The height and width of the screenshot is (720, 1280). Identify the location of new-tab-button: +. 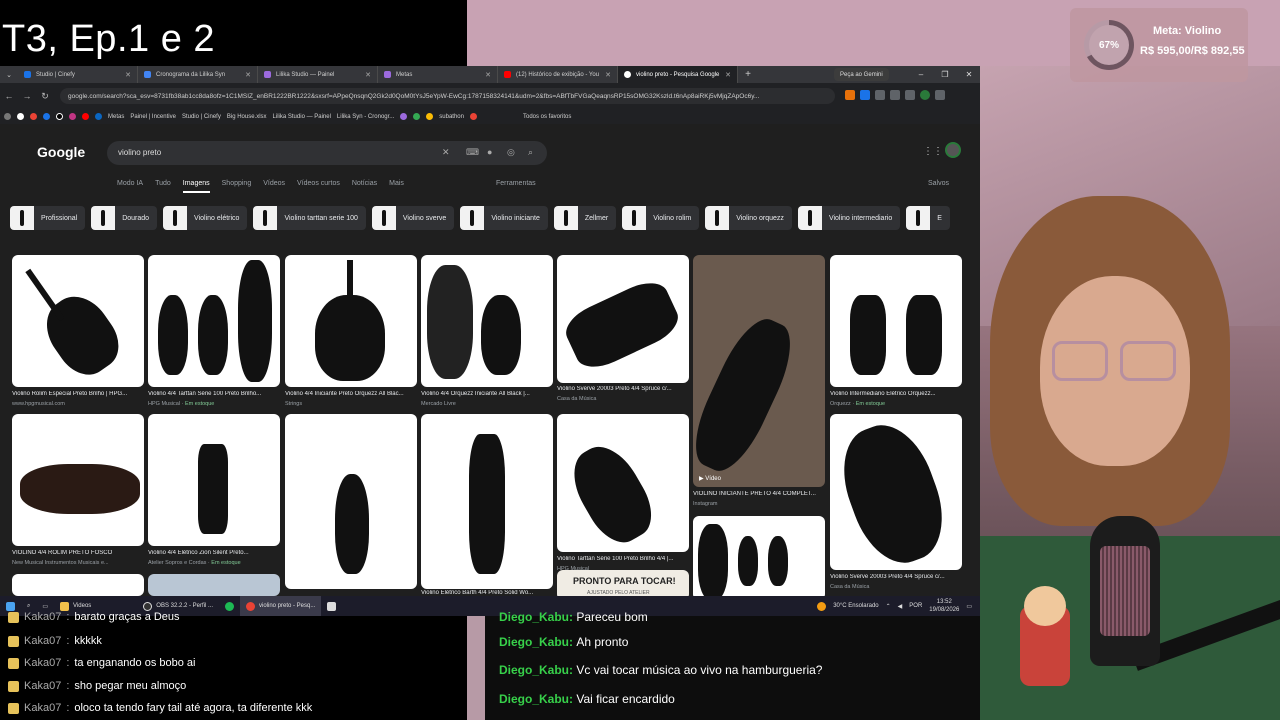
(748, 74).